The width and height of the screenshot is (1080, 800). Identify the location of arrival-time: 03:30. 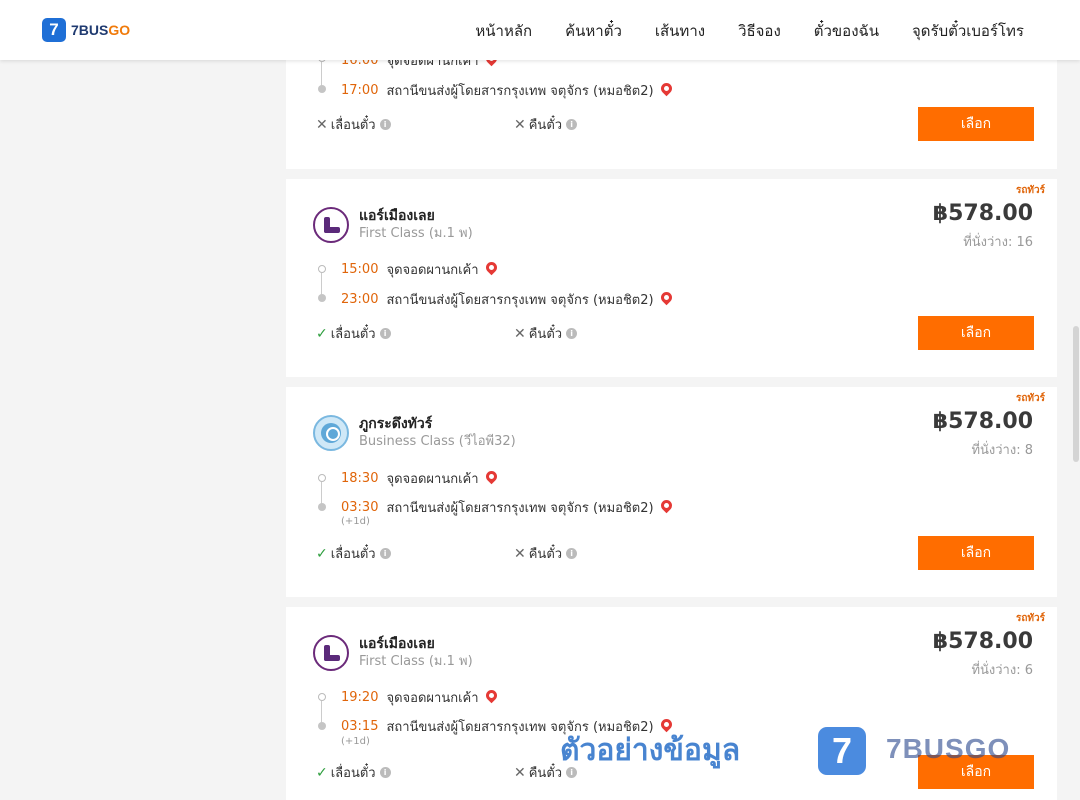
(360, 507).